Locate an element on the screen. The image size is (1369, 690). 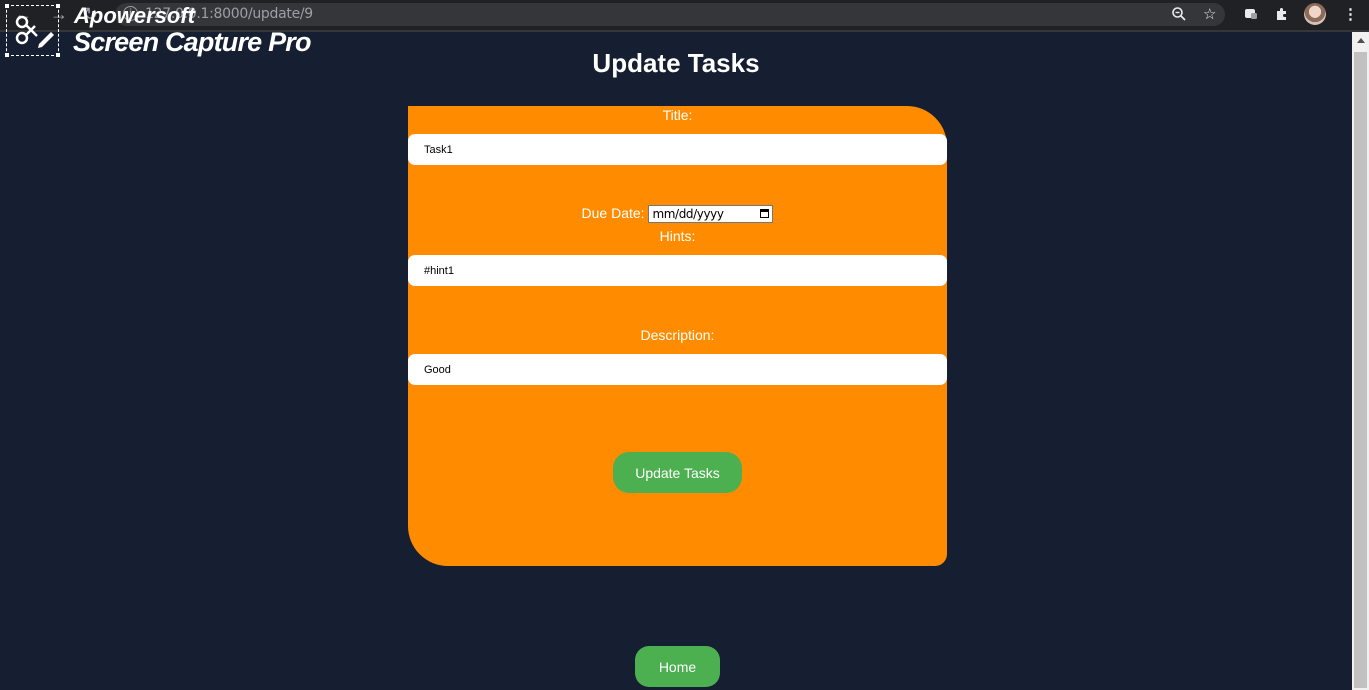
calendar-icon is located at coordinates (765, 214).